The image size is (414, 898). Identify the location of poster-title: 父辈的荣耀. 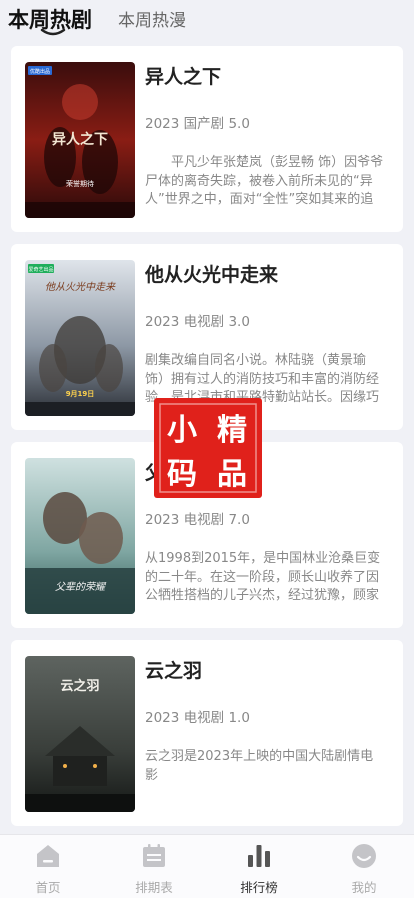
(81, 587).